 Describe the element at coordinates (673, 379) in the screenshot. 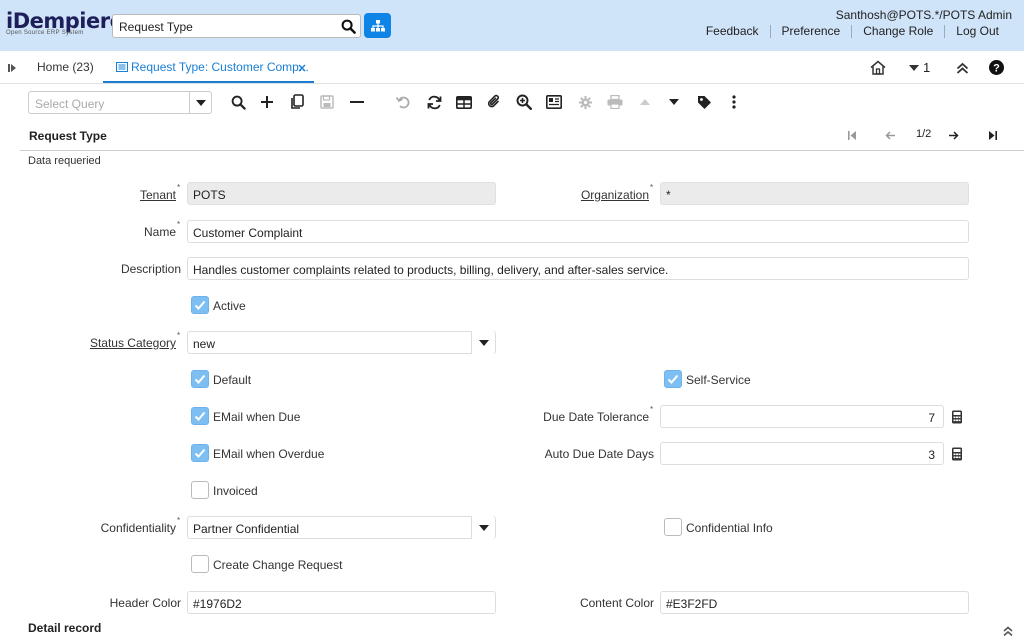

I see `self-service-checkbox` at that location.